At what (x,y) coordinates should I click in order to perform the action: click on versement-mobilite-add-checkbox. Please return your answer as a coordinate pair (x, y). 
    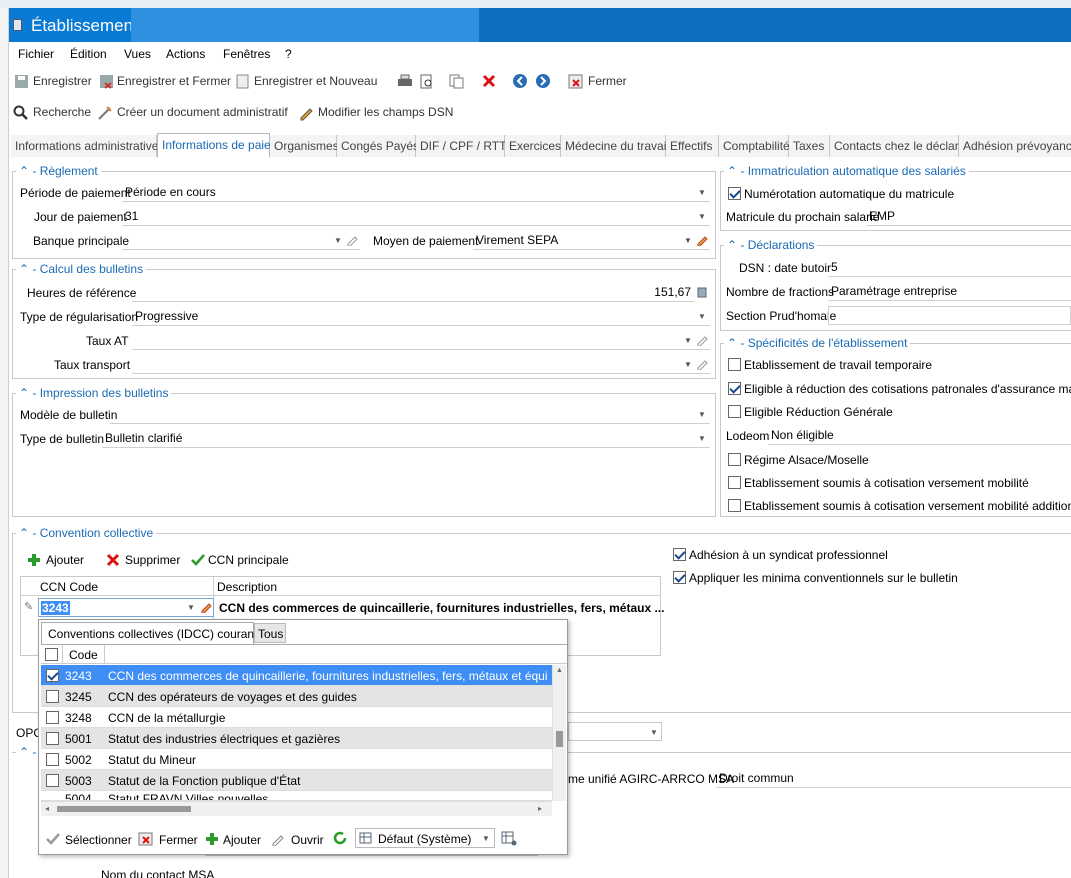
    Looking at the image, I should click on (734, 505).